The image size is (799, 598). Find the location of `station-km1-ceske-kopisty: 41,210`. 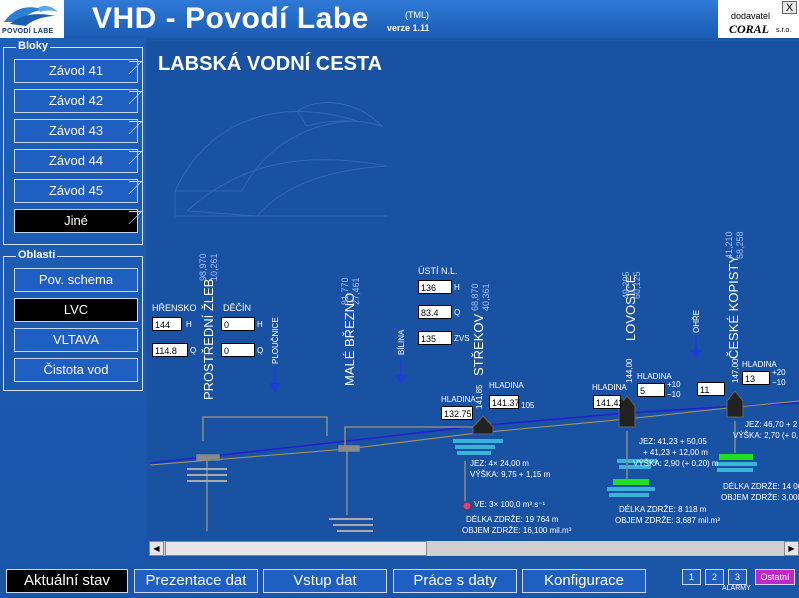

station-km1-ceske-kopisty: 41,210 is located at coordinates (729, 245).